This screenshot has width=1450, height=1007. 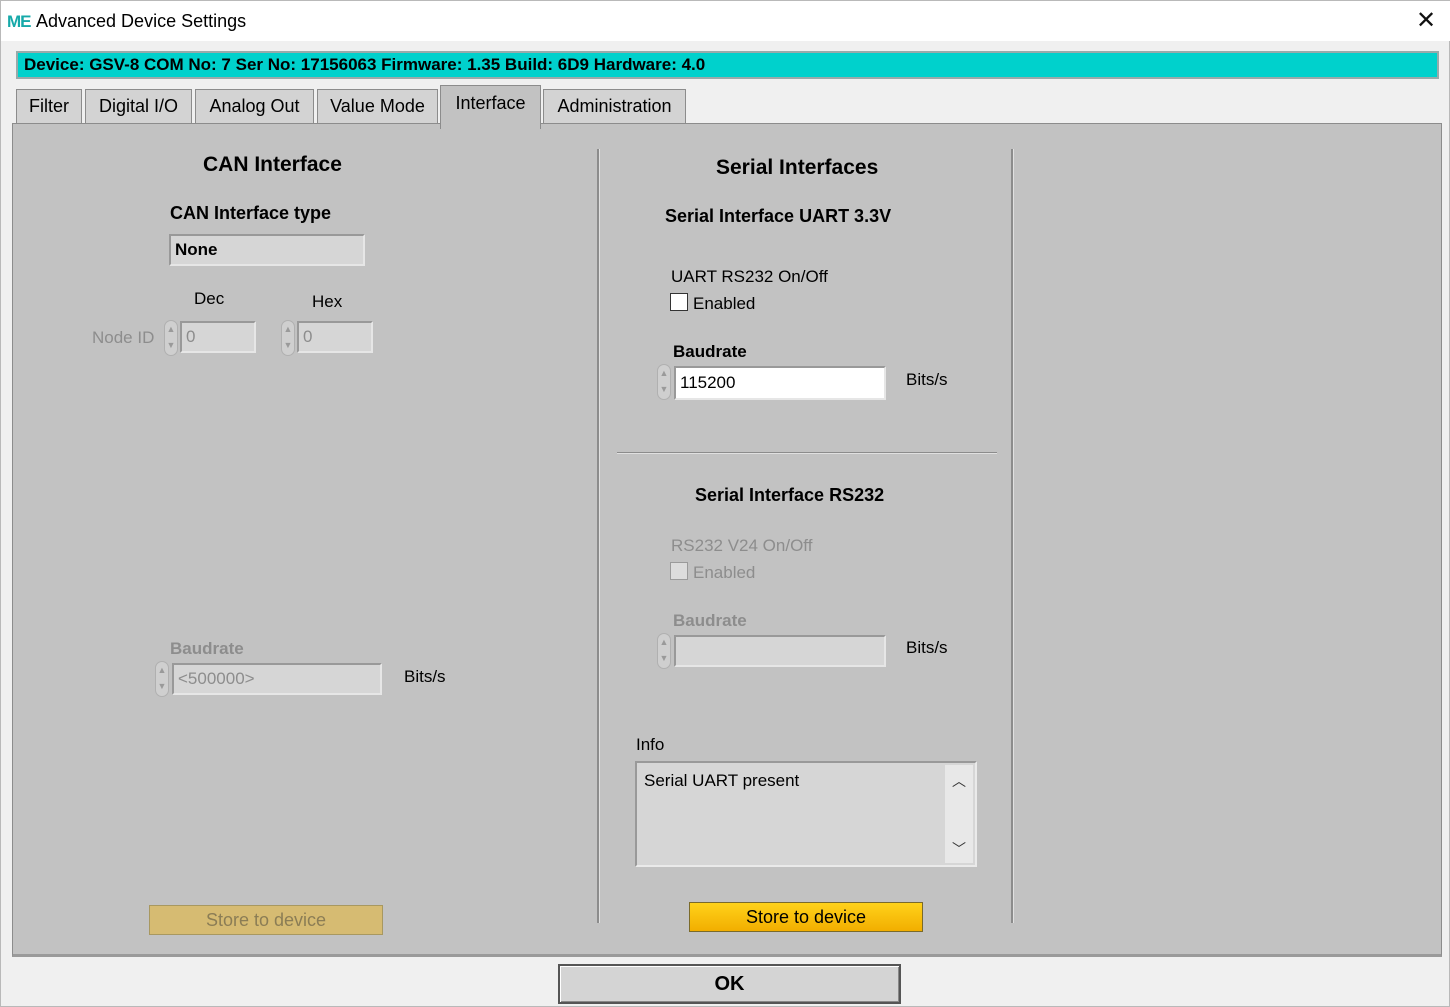 What do you see at coordinates (1426, 21) in the screenshot?
I see `close-icon: ✕` at bounding box center [1426, 21].